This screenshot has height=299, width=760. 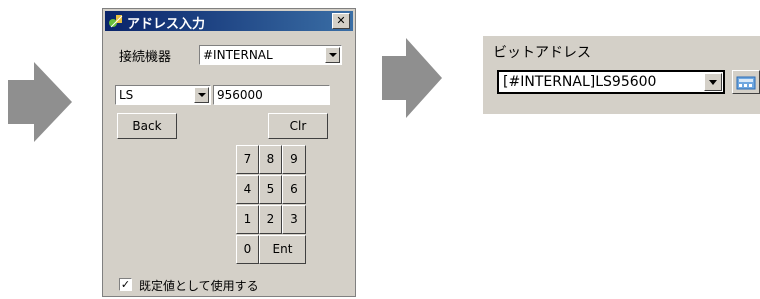 I want to click on key-2: 2, so click(x=270, y=219).